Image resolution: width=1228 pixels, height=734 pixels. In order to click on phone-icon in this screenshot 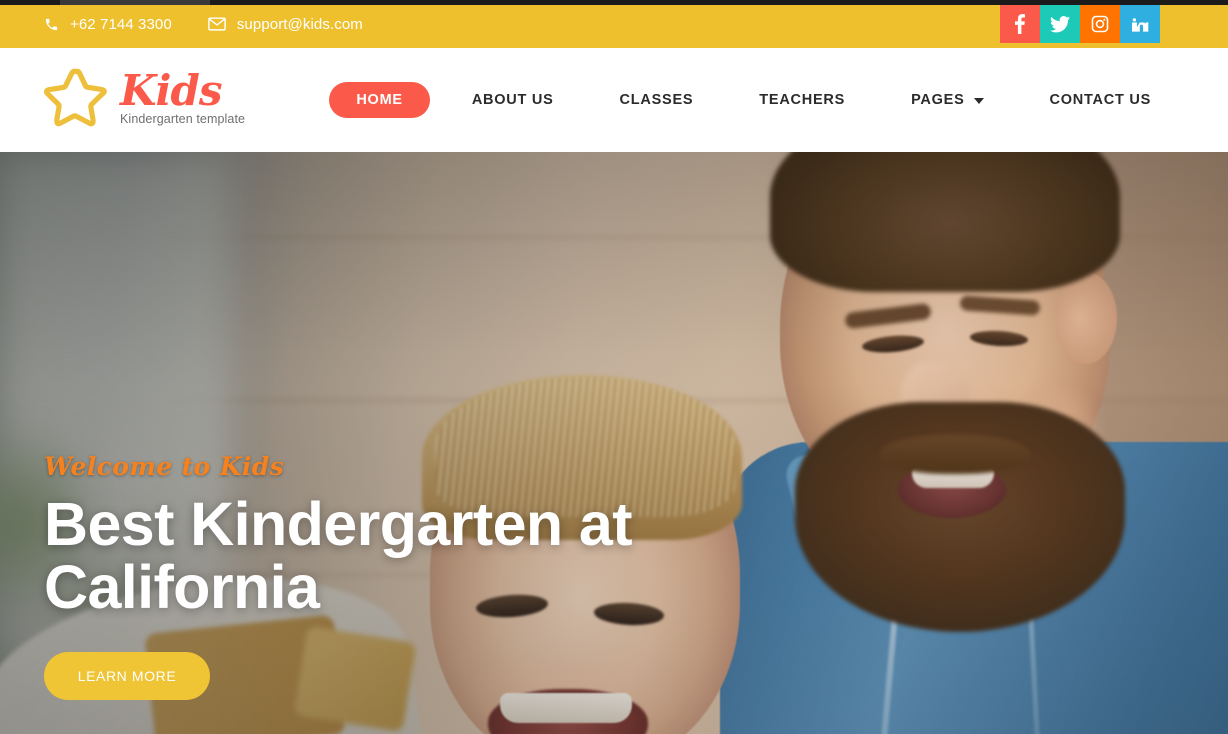, I will do `click(51, 24)`.